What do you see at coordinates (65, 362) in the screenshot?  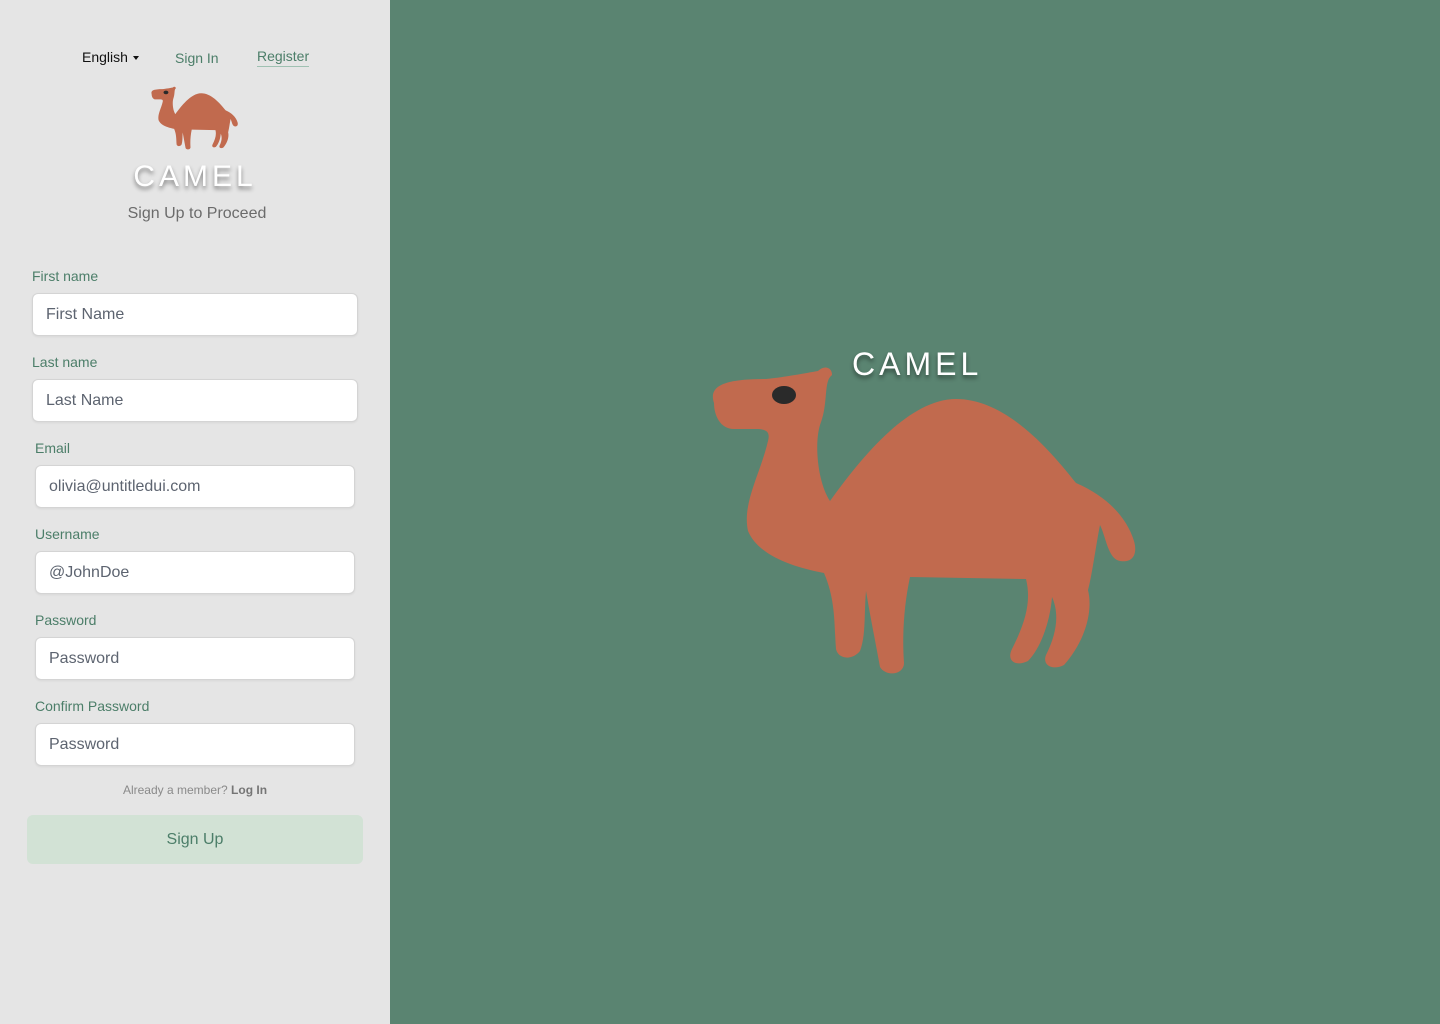 I see `last-name-label: Last name` at bounding box center [65, 362].